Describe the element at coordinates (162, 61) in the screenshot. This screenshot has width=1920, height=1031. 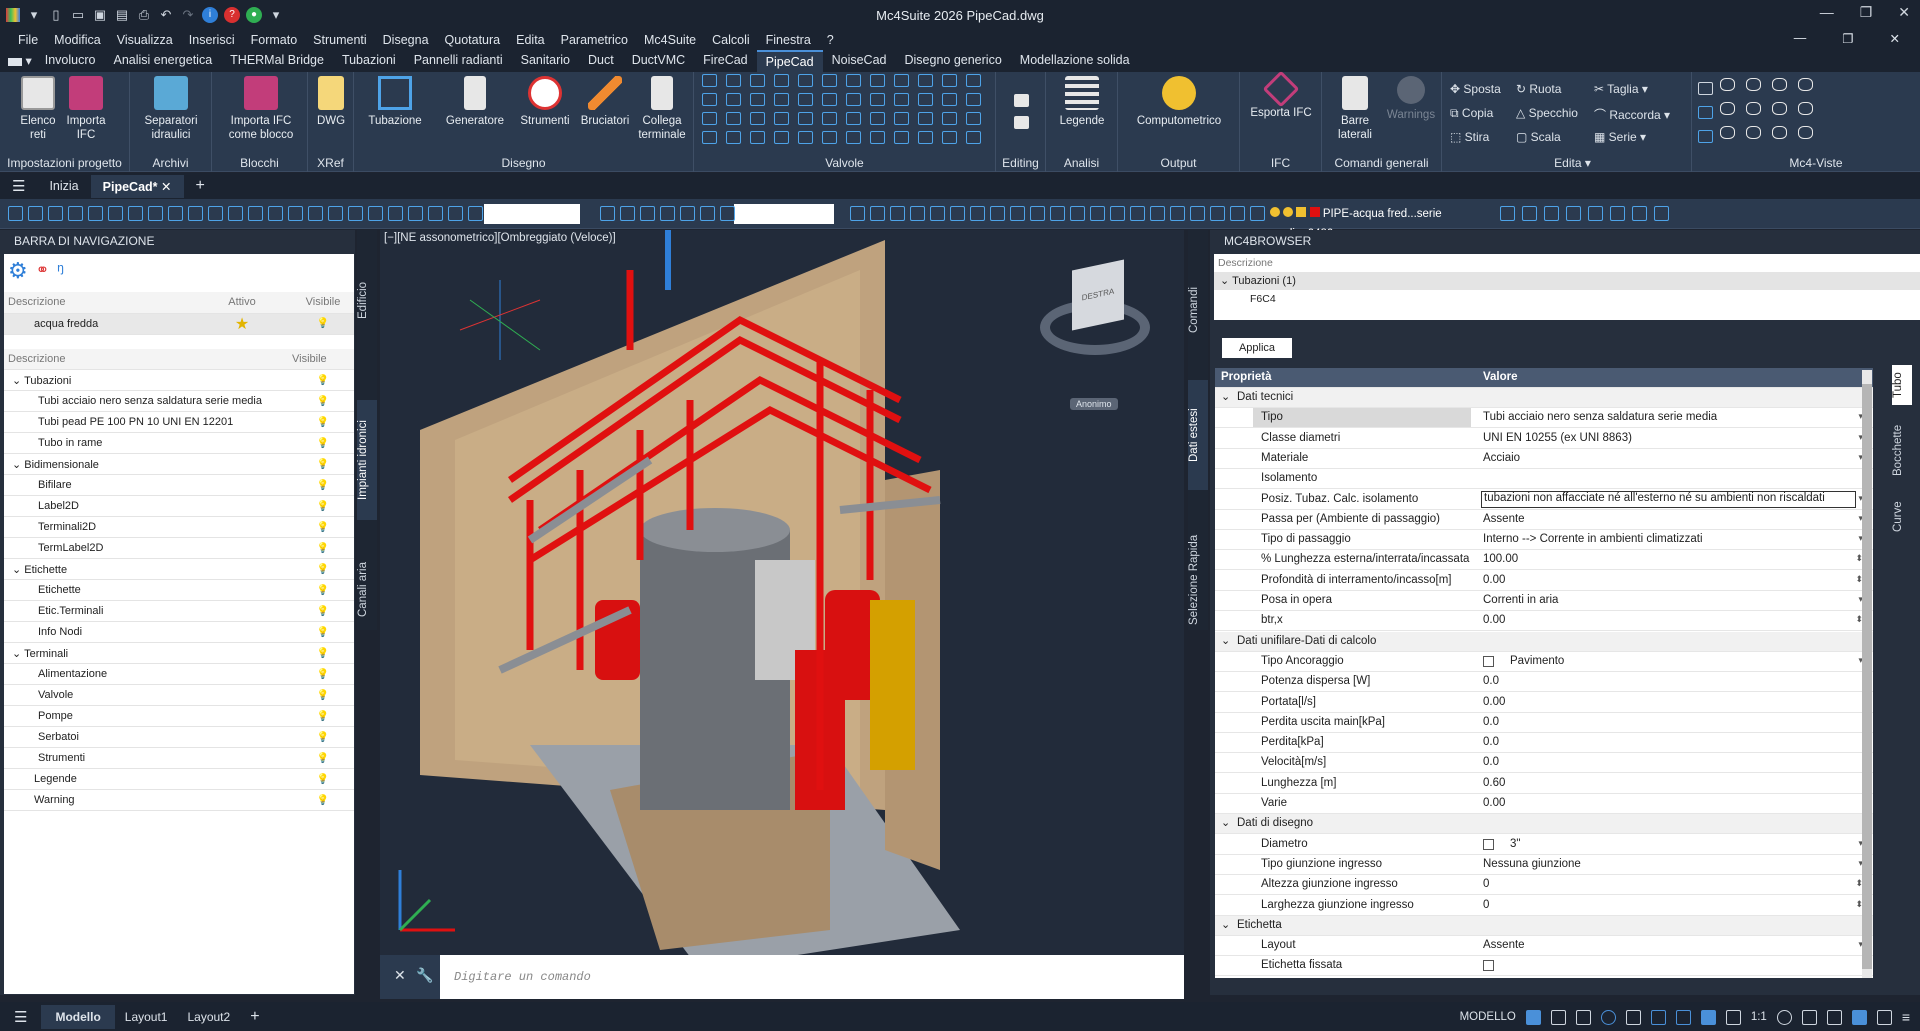
I see `ribbon-tab-1: Analisi energetica` at that location.